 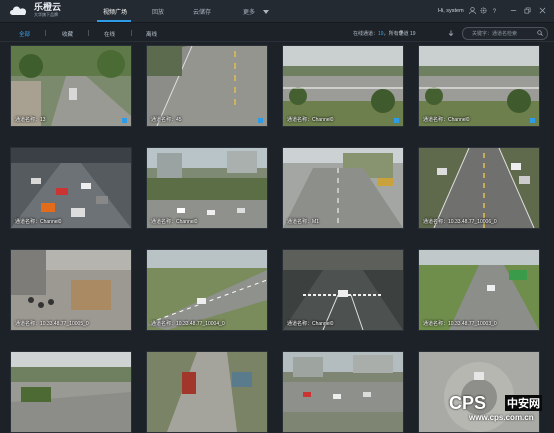 What do you see at coordinates (249, 11) in the screenshot?
I see `nav-more: 更多` at bounding box center [249, 11].